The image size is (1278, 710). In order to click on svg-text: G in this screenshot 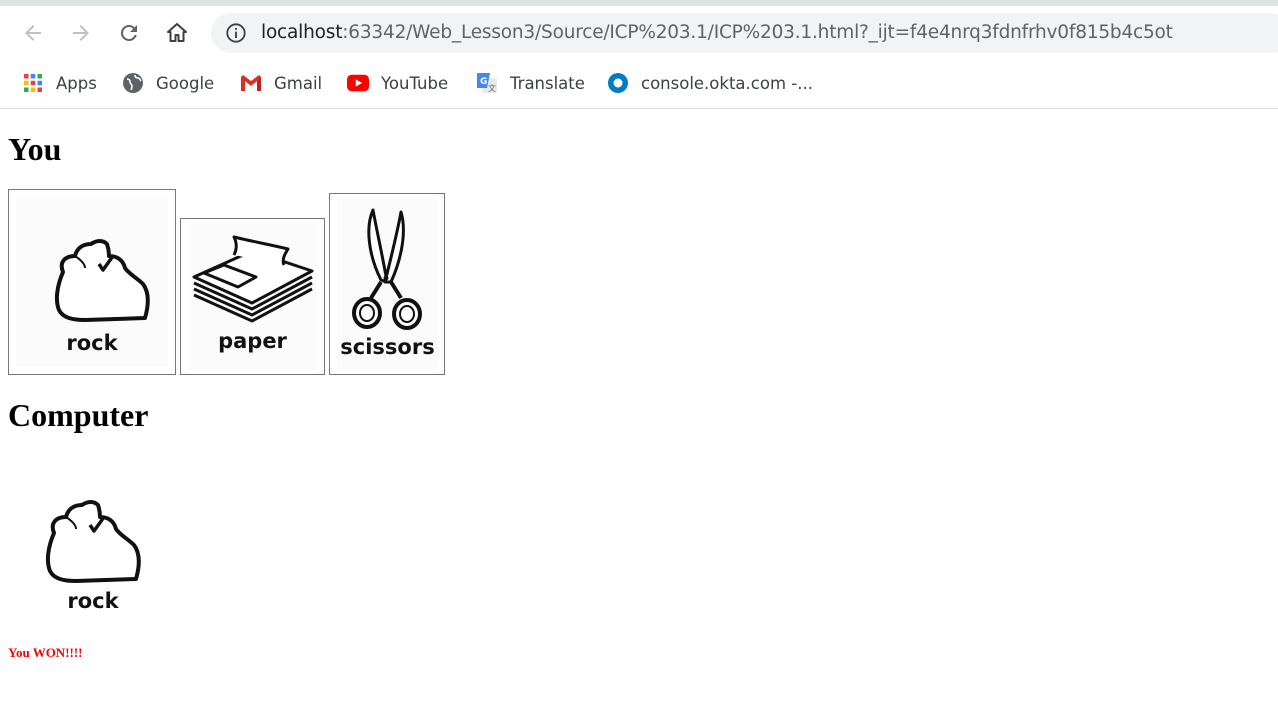, I will do `click(483, 82)`.